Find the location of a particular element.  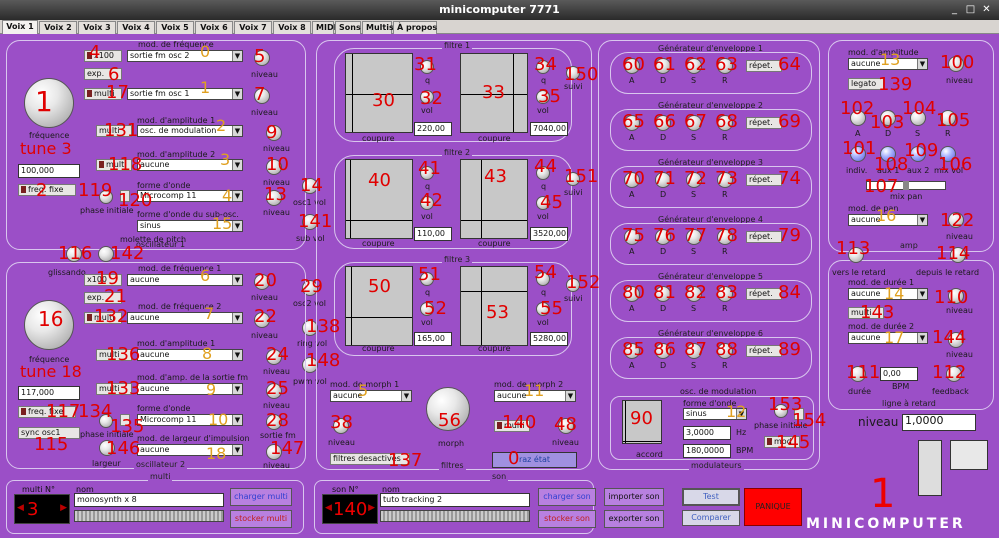

osc1-phase-toggle is located at coordinates (125, 196).